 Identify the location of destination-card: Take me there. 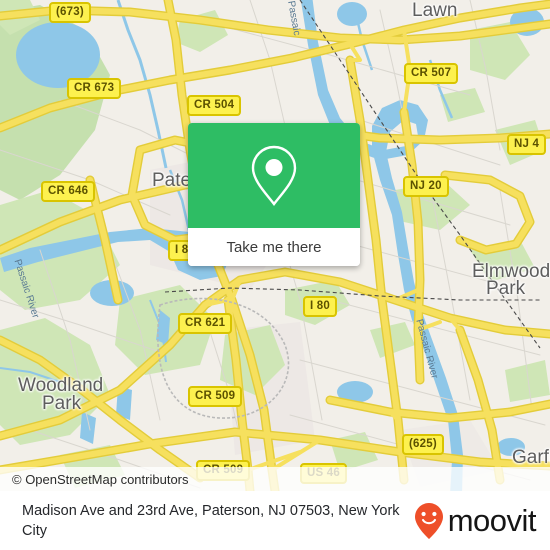
(274, 194).